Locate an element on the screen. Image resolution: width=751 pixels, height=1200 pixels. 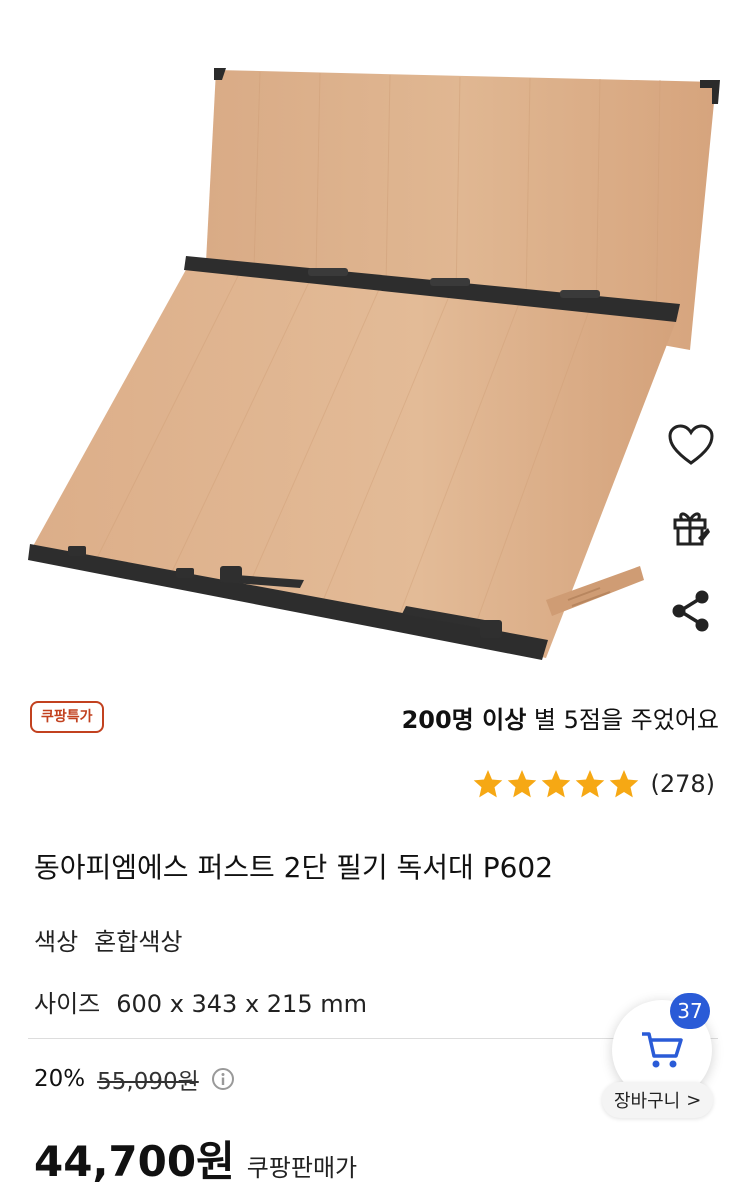
share-icon is located at coordinates (690, 611).